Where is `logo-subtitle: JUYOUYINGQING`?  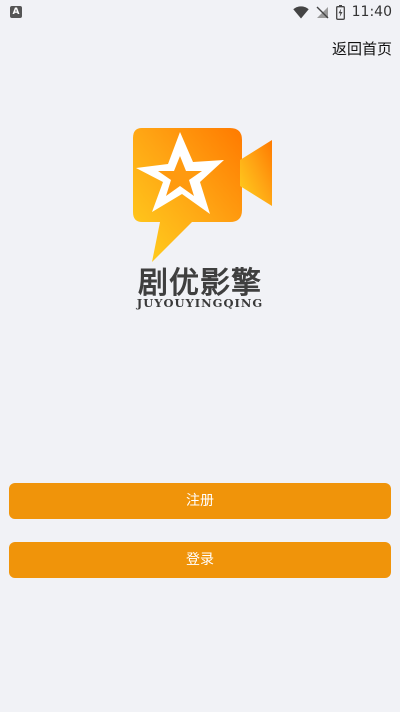
logo-subtitle: JUYOUYINGQING is located at coordinates (200, 303).